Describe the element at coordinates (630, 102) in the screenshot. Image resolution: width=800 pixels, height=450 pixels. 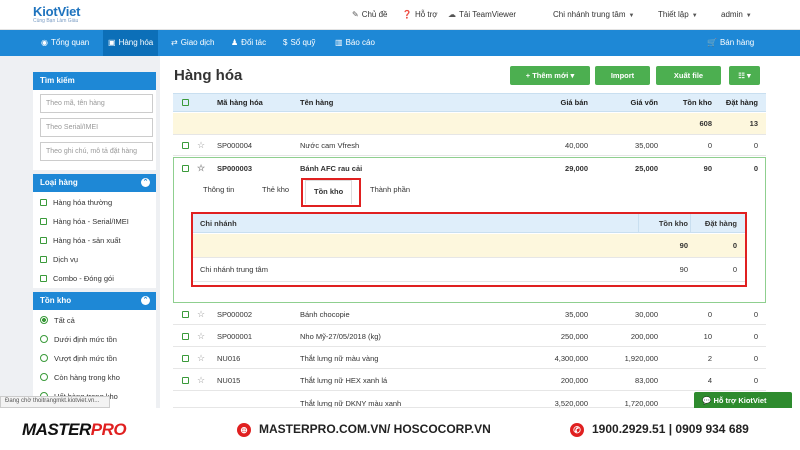
I see `col-cost: Giá vốn` at that location.